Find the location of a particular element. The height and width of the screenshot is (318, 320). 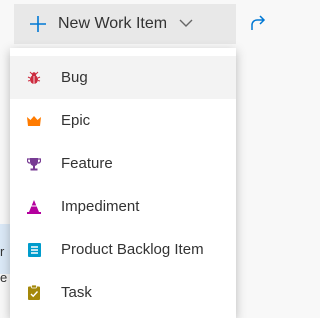

menu-item-label: Product Backlog Item is located at coordinates (132, 249).